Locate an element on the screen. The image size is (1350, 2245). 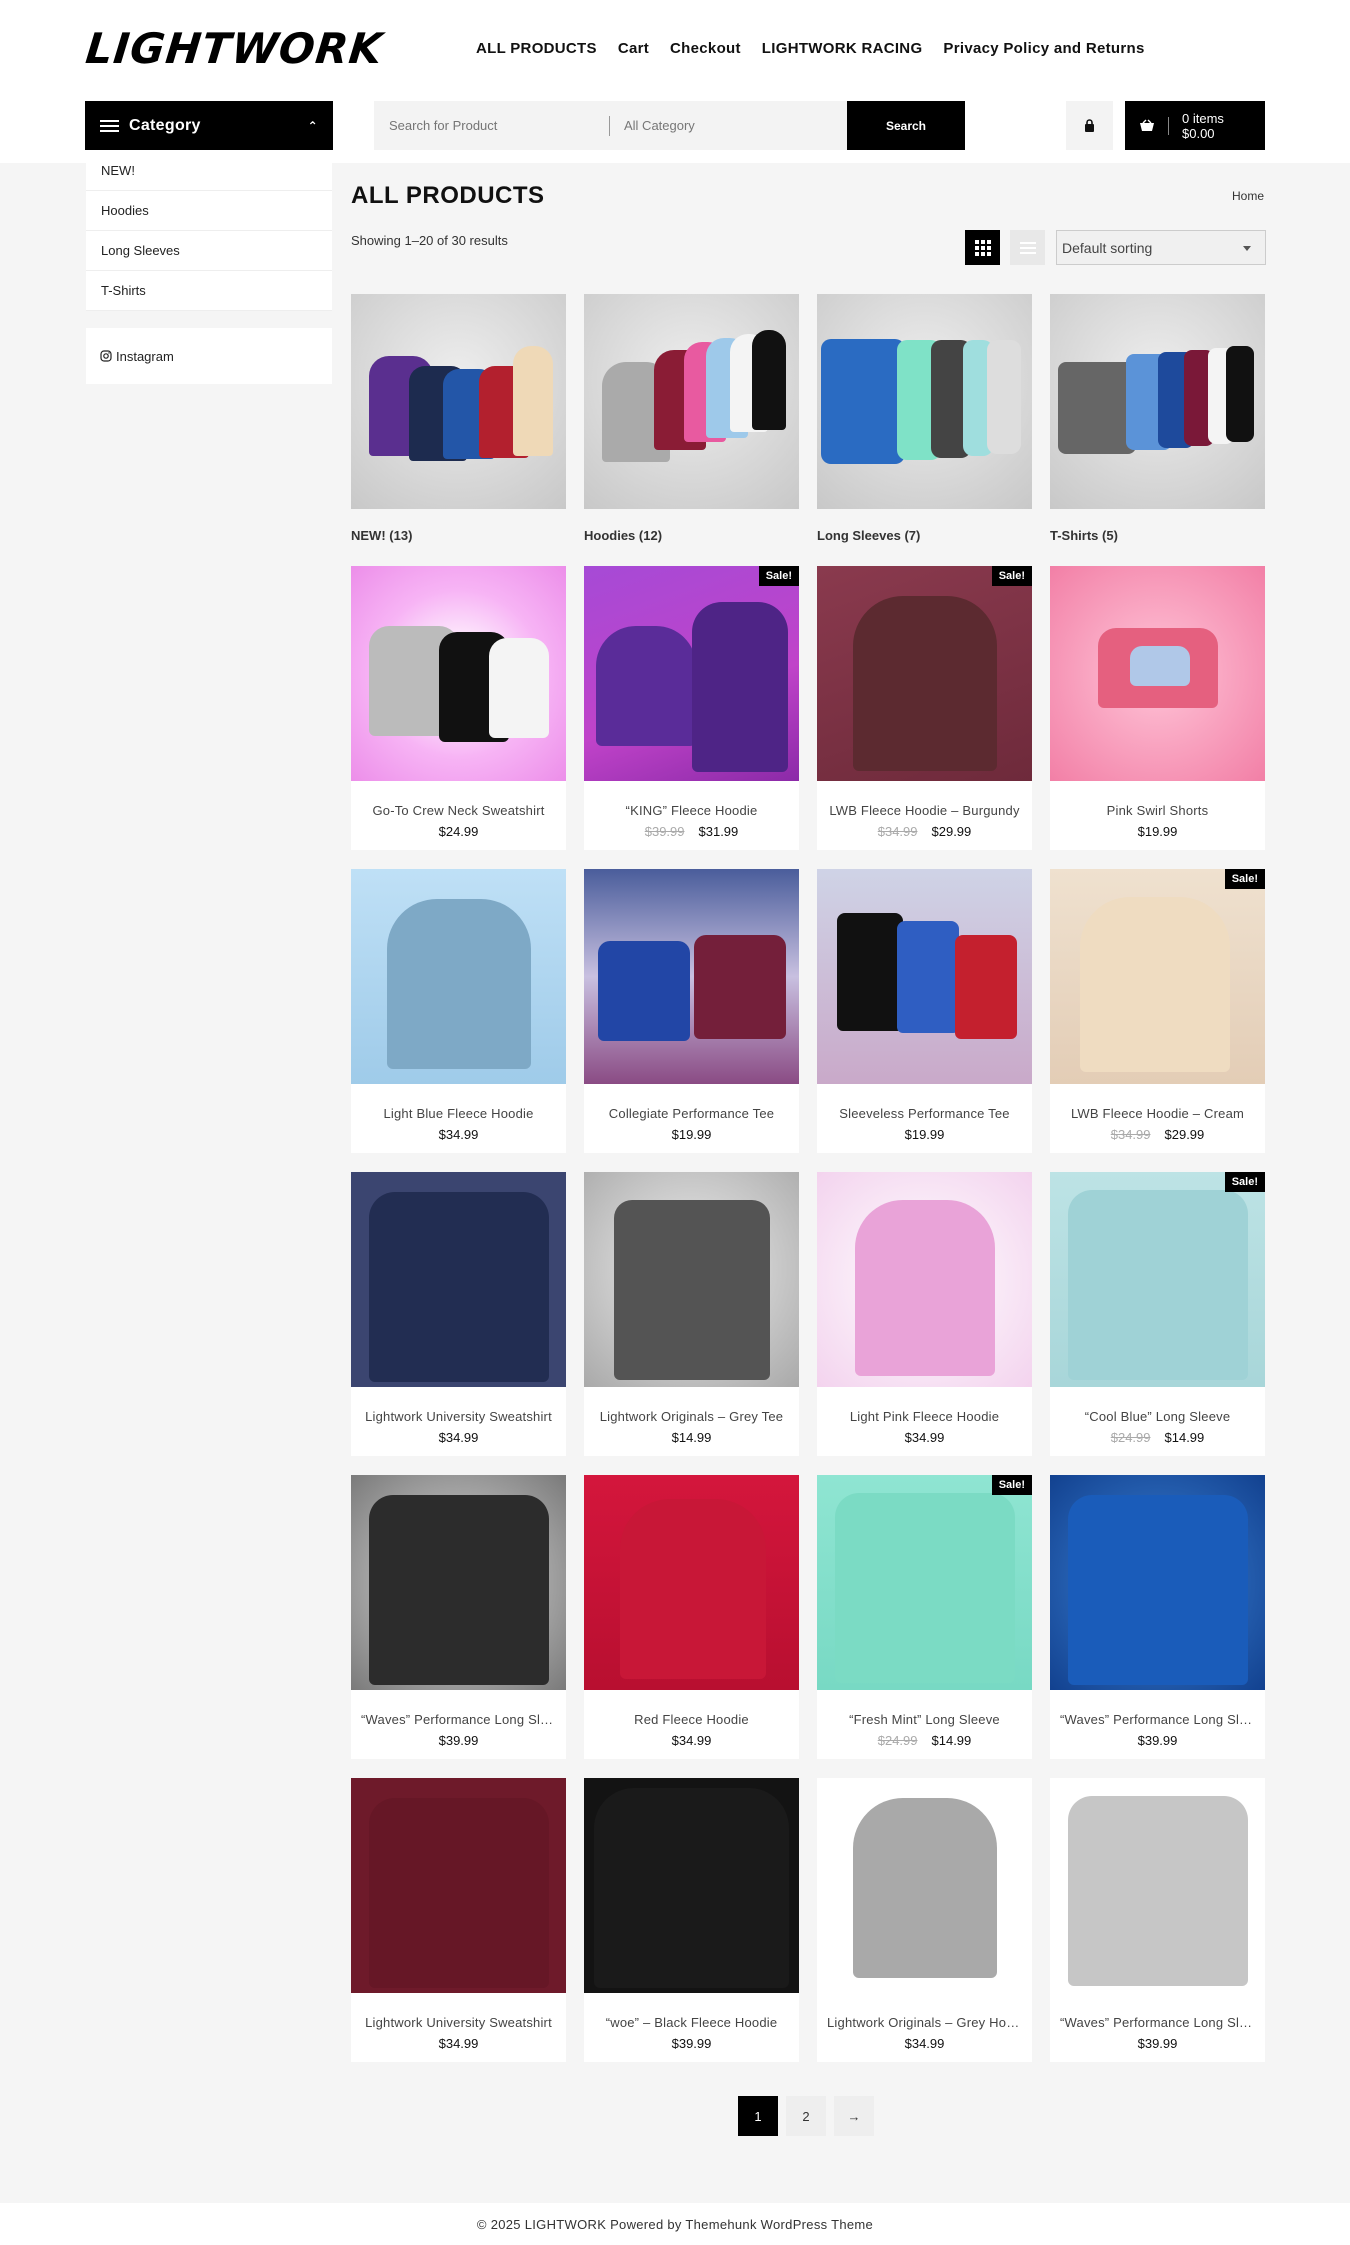
product-name: “Cool Blue” Long Sleeve is located at coordinates (1157, 1416).